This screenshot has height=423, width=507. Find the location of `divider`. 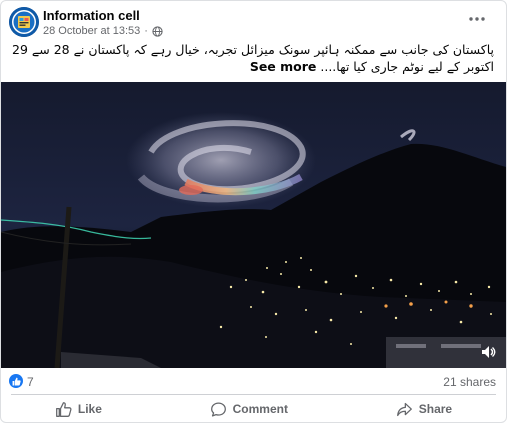

divider is located at coordinates (253, 394).